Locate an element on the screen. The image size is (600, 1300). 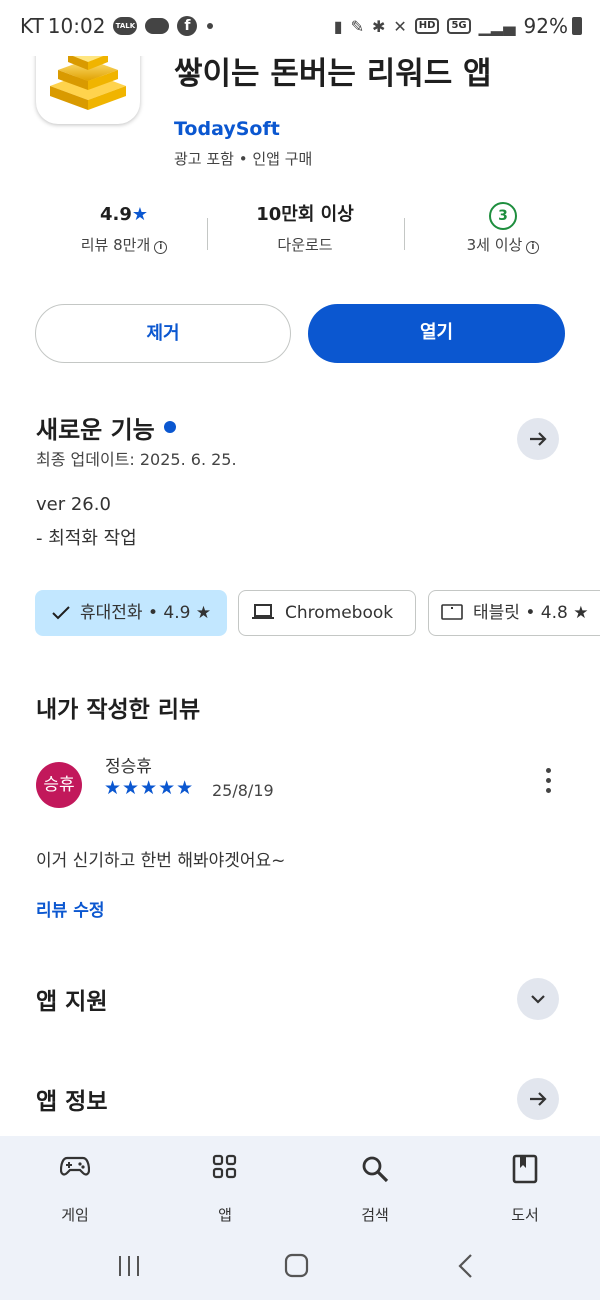
rating-value: 4.9★ is located at coordinates (124, 215).